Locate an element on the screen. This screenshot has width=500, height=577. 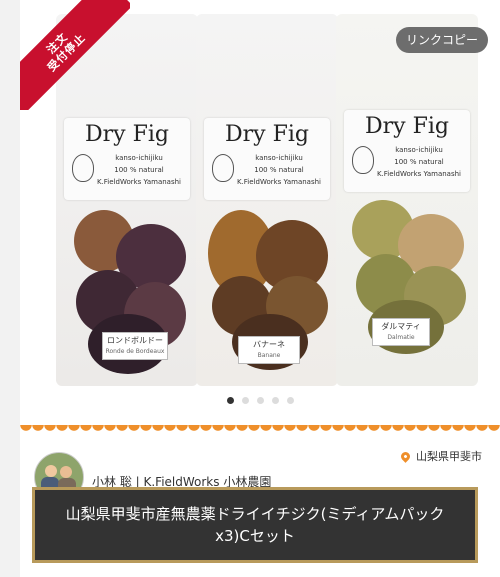
product-title: 山梨県甲斐市産無農薬ドライイチジク(ミディアムパックx3)Cセット is located at coordinates (255, 525).